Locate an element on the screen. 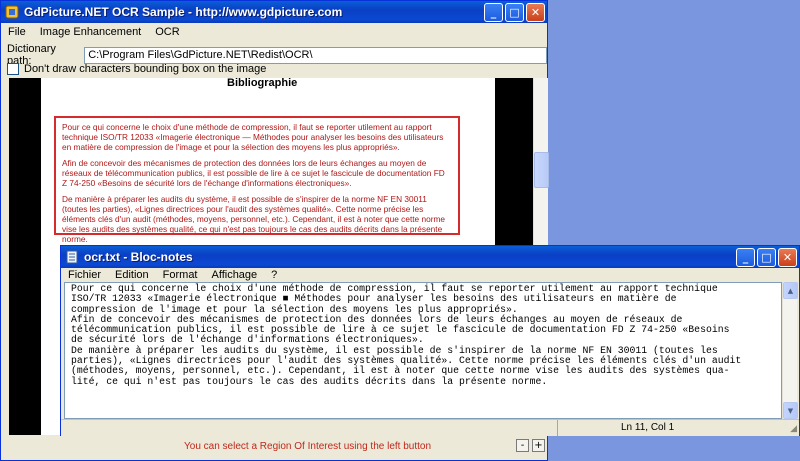 The height and width of the screenshot is (461, 800). scroll-down-button: ▼ is located at coordinates (790, 410).